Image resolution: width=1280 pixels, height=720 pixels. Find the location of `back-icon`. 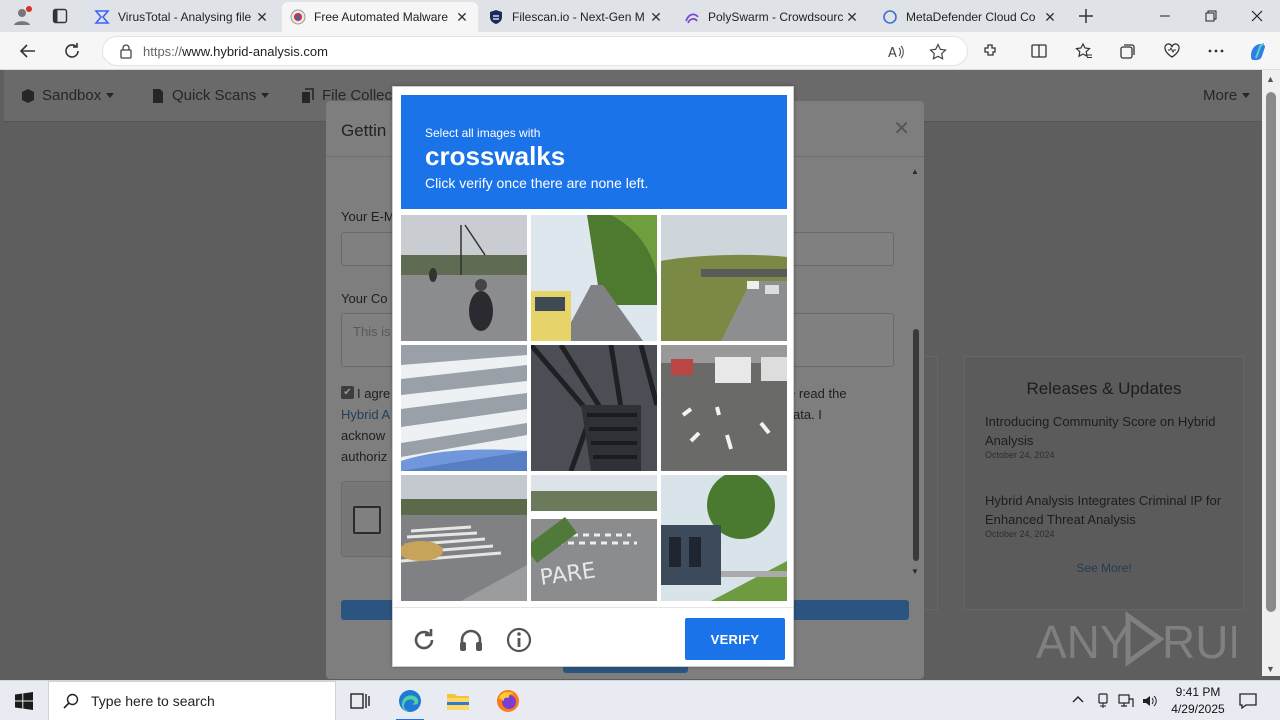

back-icon is located at coordinates (28, 51).